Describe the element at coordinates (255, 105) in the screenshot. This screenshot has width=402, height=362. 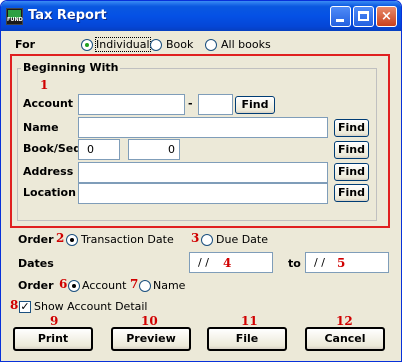
I see `account-find-button: Find` at that location.